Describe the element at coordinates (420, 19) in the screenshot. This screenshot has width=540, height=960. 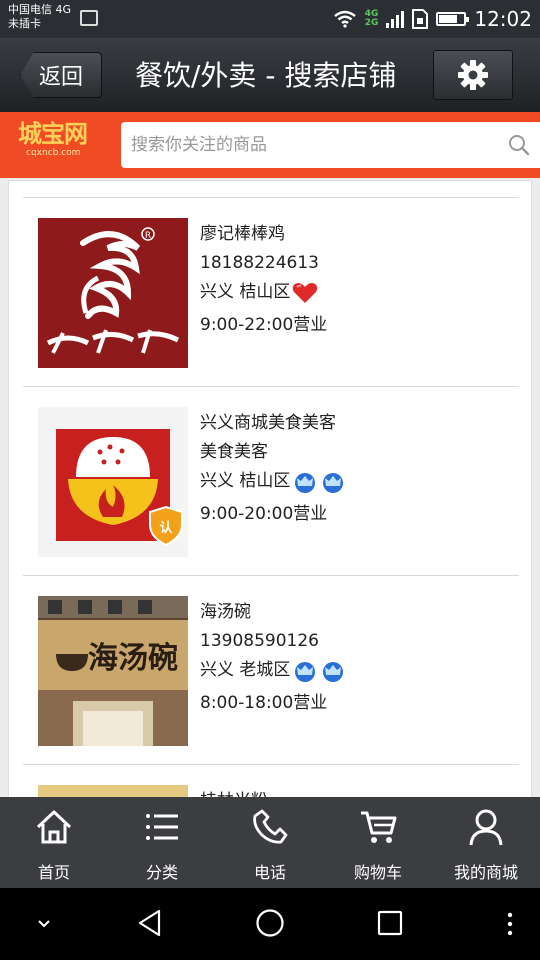
I see `sim-card-icon` at that location.